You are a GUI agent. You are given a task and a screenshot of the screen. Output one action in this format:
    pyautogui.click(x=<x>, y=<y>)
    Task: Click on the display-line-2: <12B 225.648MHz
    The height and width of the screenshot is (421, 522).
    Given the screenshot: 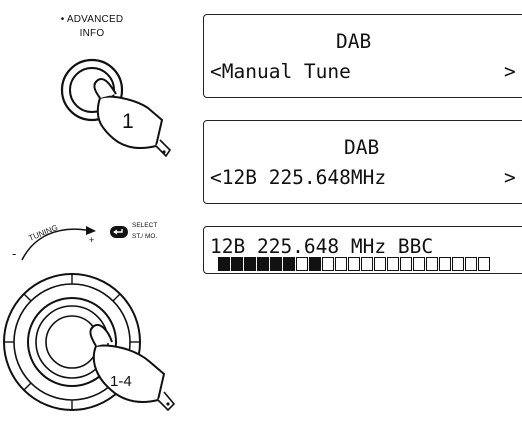 What is the action you would take?
    pyautogui.click(x=298, y=177)
    